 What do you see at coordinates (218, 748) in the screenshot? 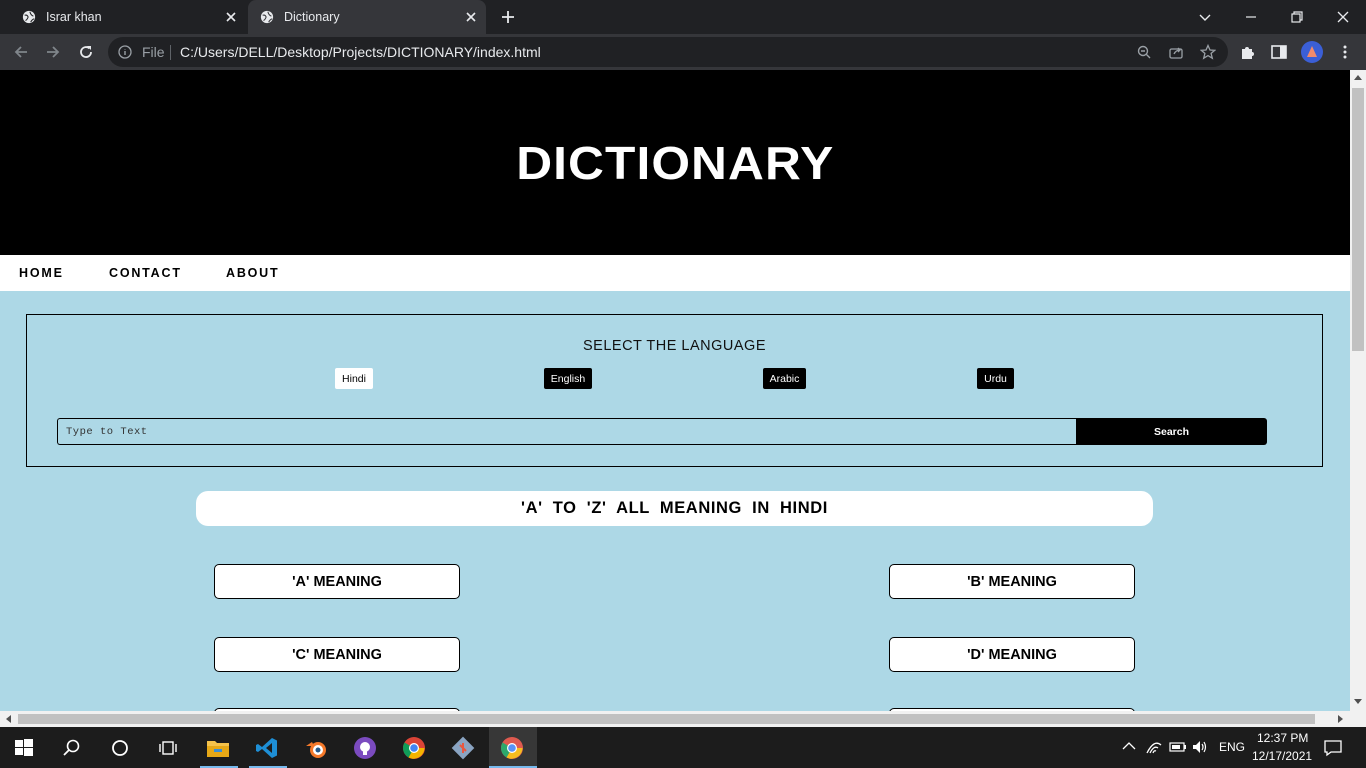
I see `file-explorer-icon` at bounding box center [218, 748].